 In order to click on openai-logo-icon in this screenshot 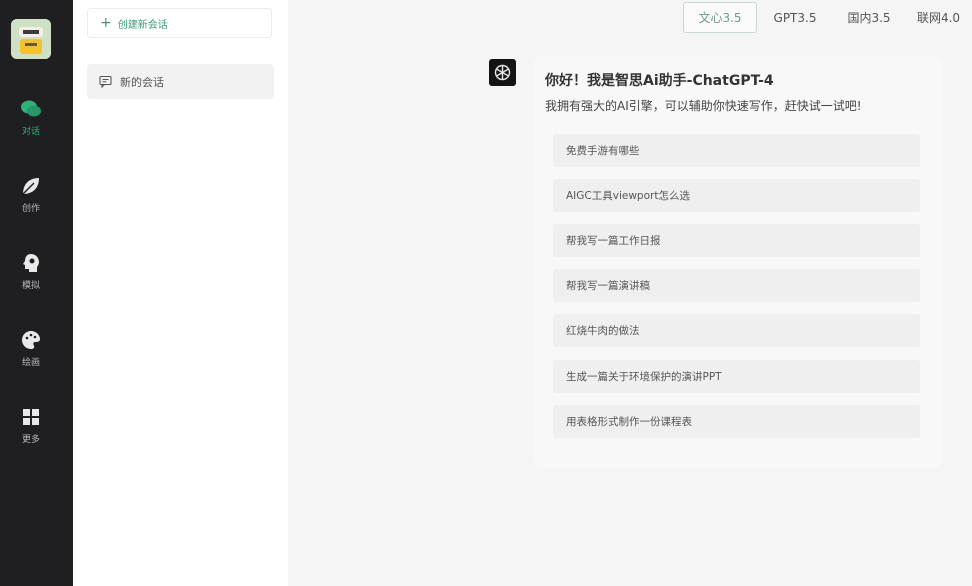, I will do `click(502, 72)`.